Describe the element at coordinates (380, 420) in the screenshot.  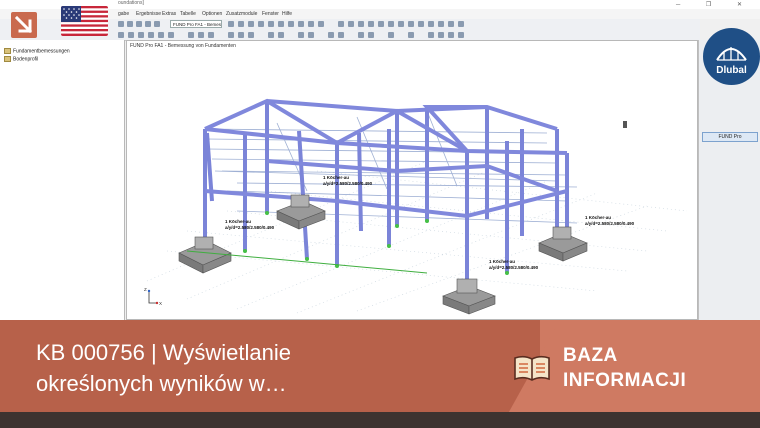
I see `bottom-strip` at that location.